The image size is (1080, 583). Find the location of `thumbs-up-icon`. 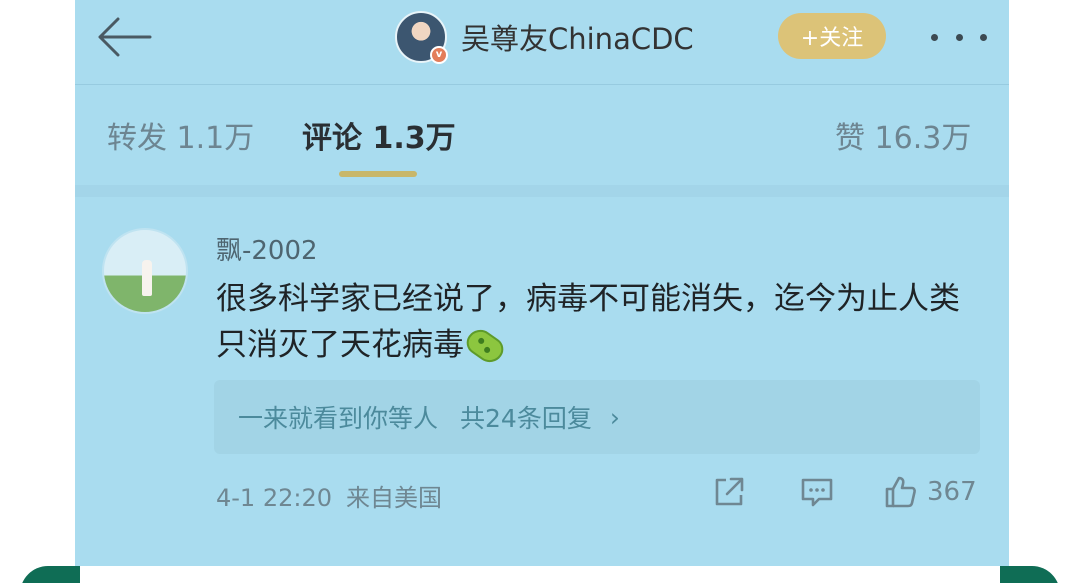

thumbs-up-icon is located at coordinates (900, 492).